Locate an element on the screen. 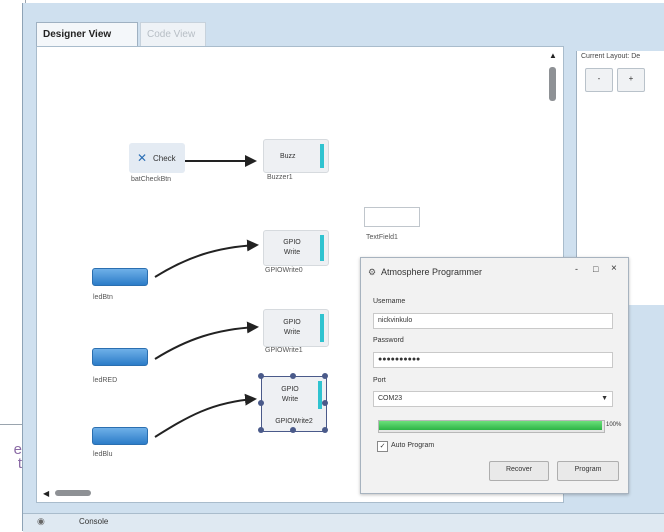 This screenshot has height=532, width=664. arrow-btn1-to-gpio1 is located at coordinates (206, 258).